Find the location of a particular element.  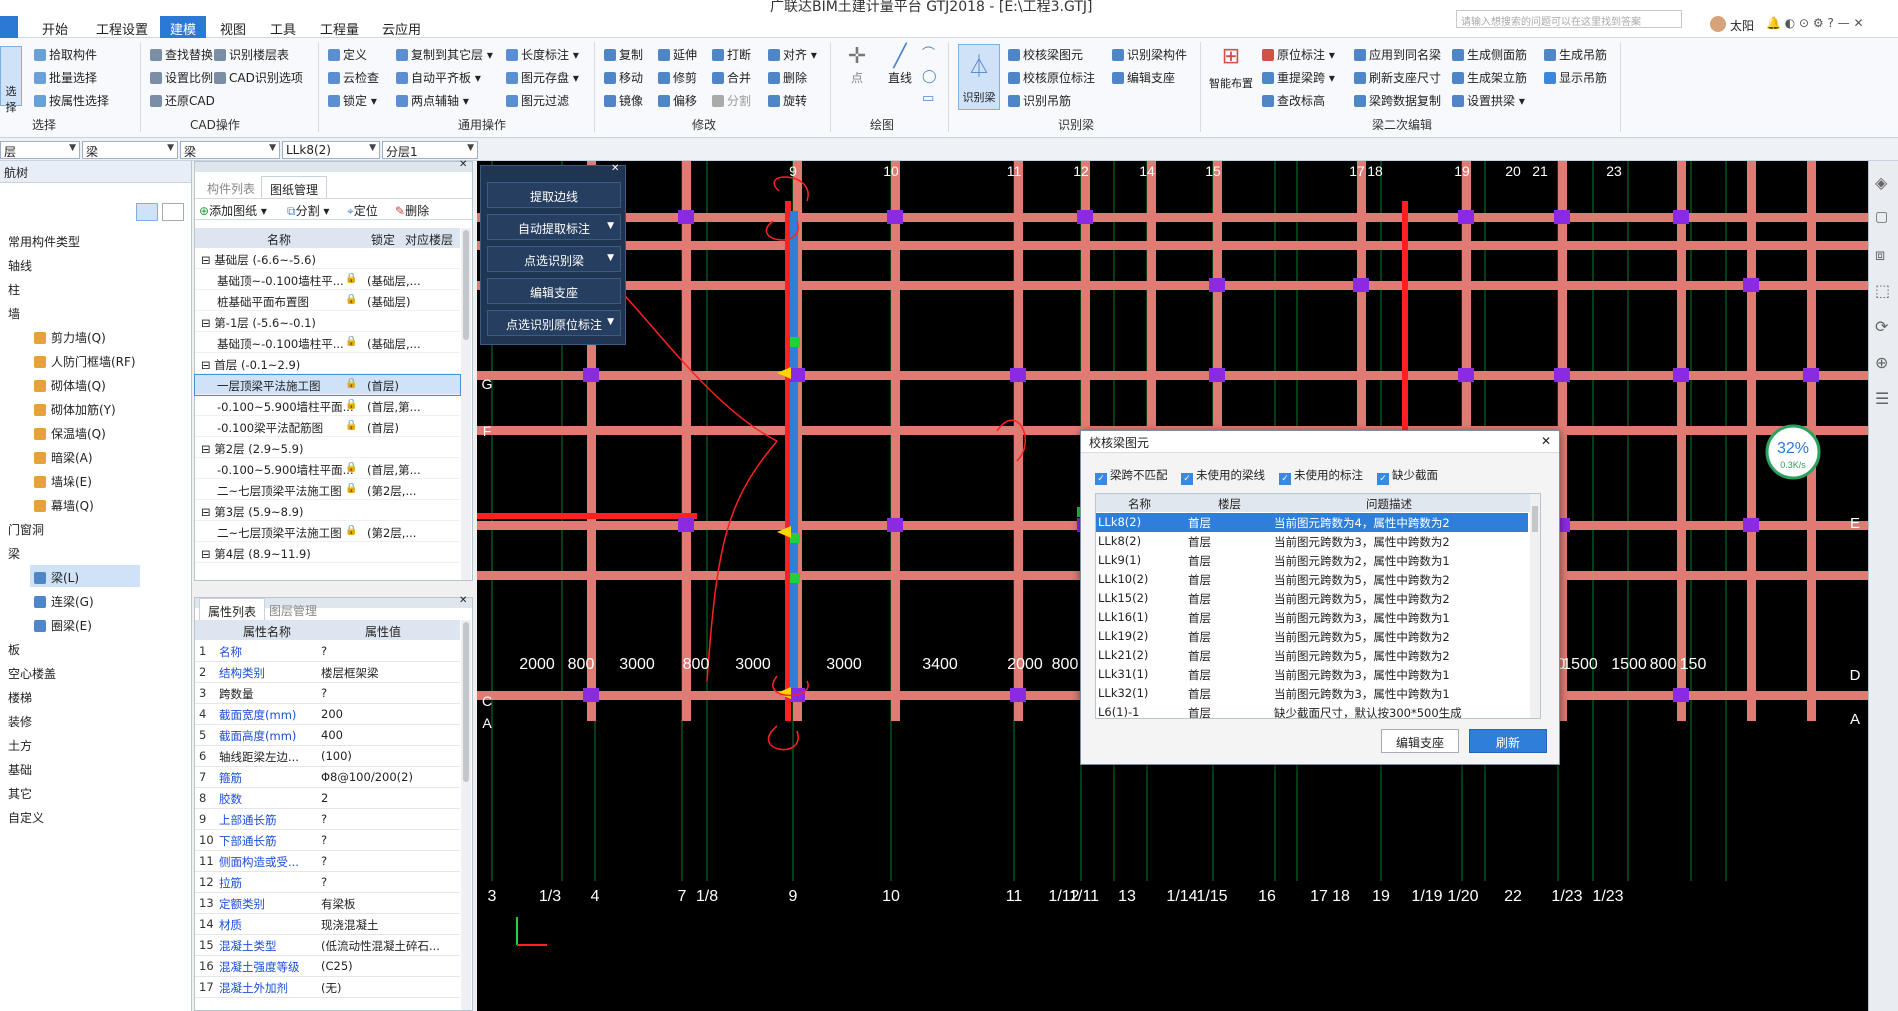

copy-to-floor-button: 复制到其它层 ▾ is located at coordinates (444, 54).